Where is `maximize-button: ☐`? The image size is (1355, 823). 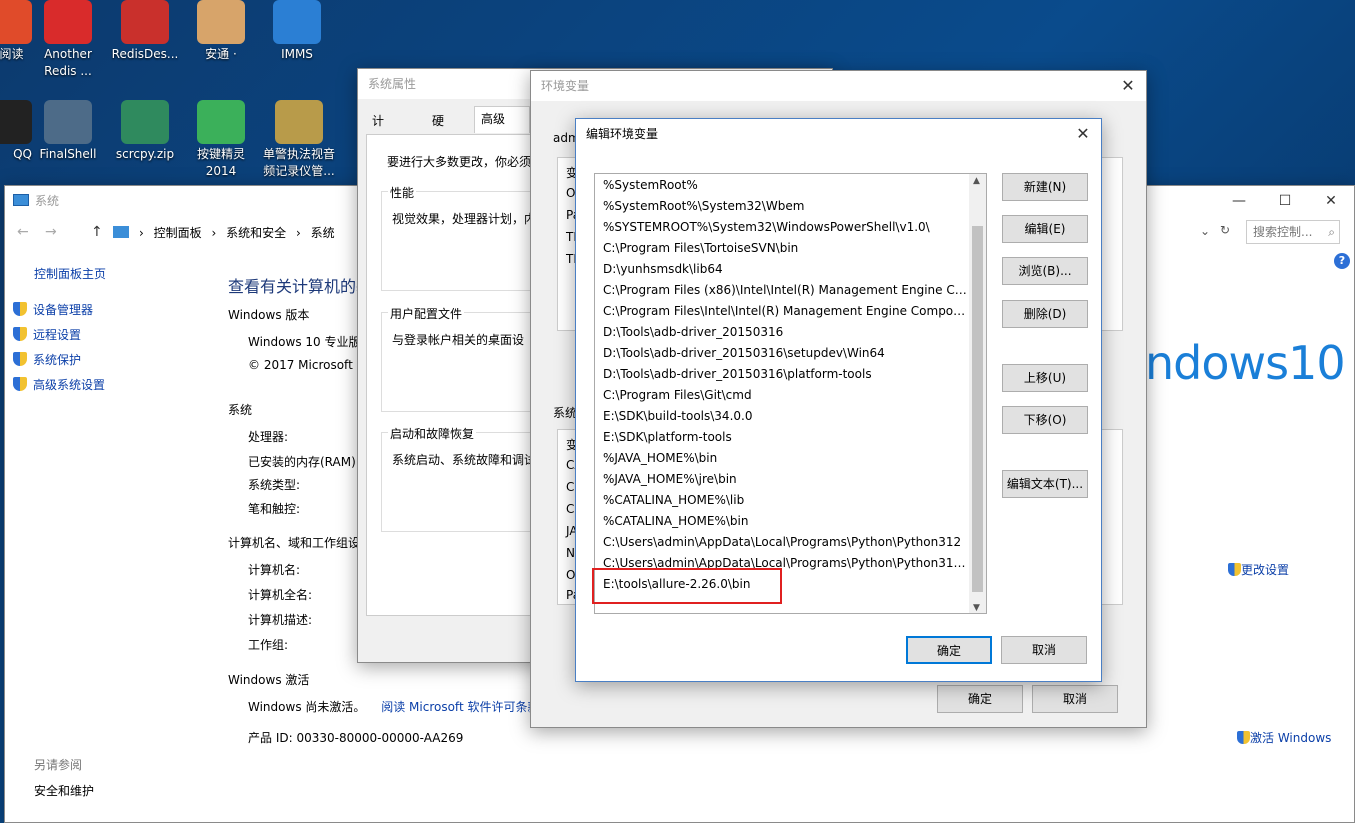 maximize-button: ☐ is located at coordinates (1285, 201).